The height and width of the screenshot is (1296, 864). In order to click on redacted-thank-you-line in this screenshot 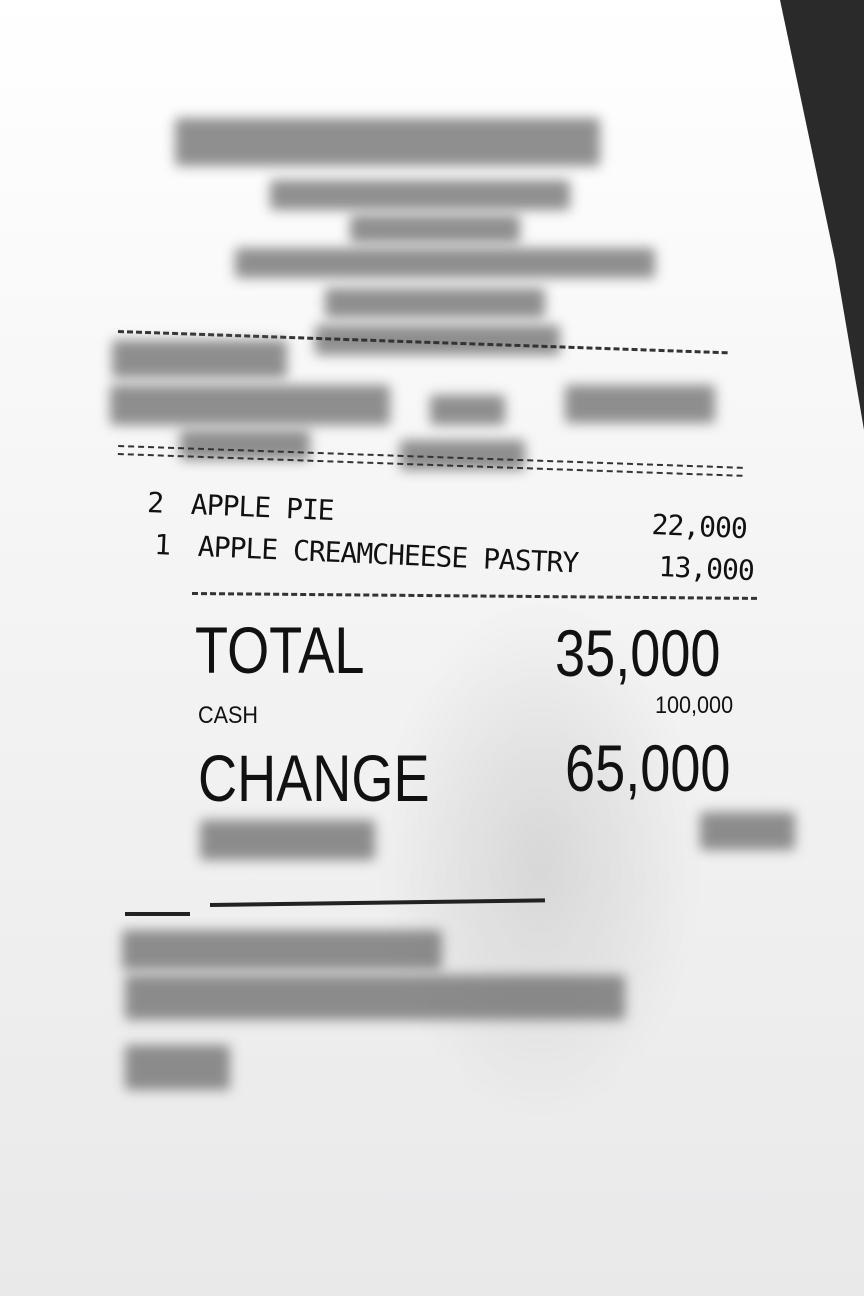, I will do `click(375, 997)`.